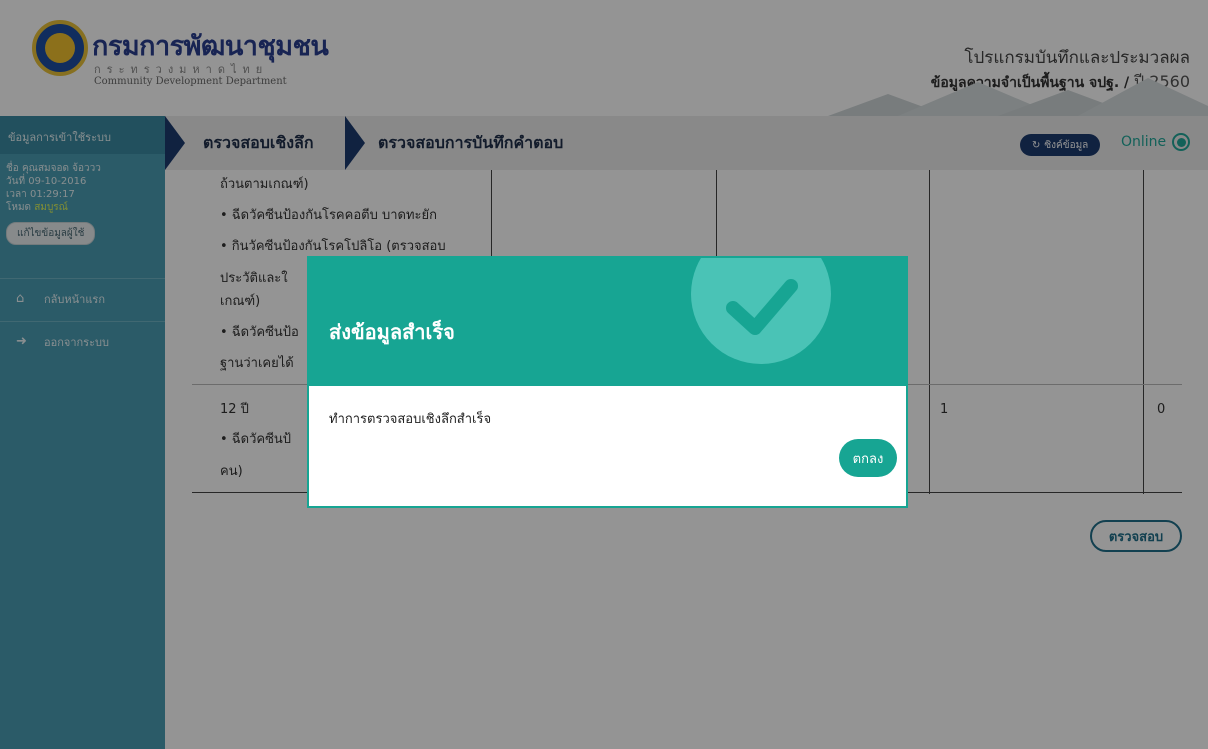 This screenshot has width=1208, height=749. What do you see at coordinates (410, 419) in the screenshot?
I see `dialog-message: ทำการตรวจสอบเชิงลึกสำเร็จ` at bounding box center [410, 419].